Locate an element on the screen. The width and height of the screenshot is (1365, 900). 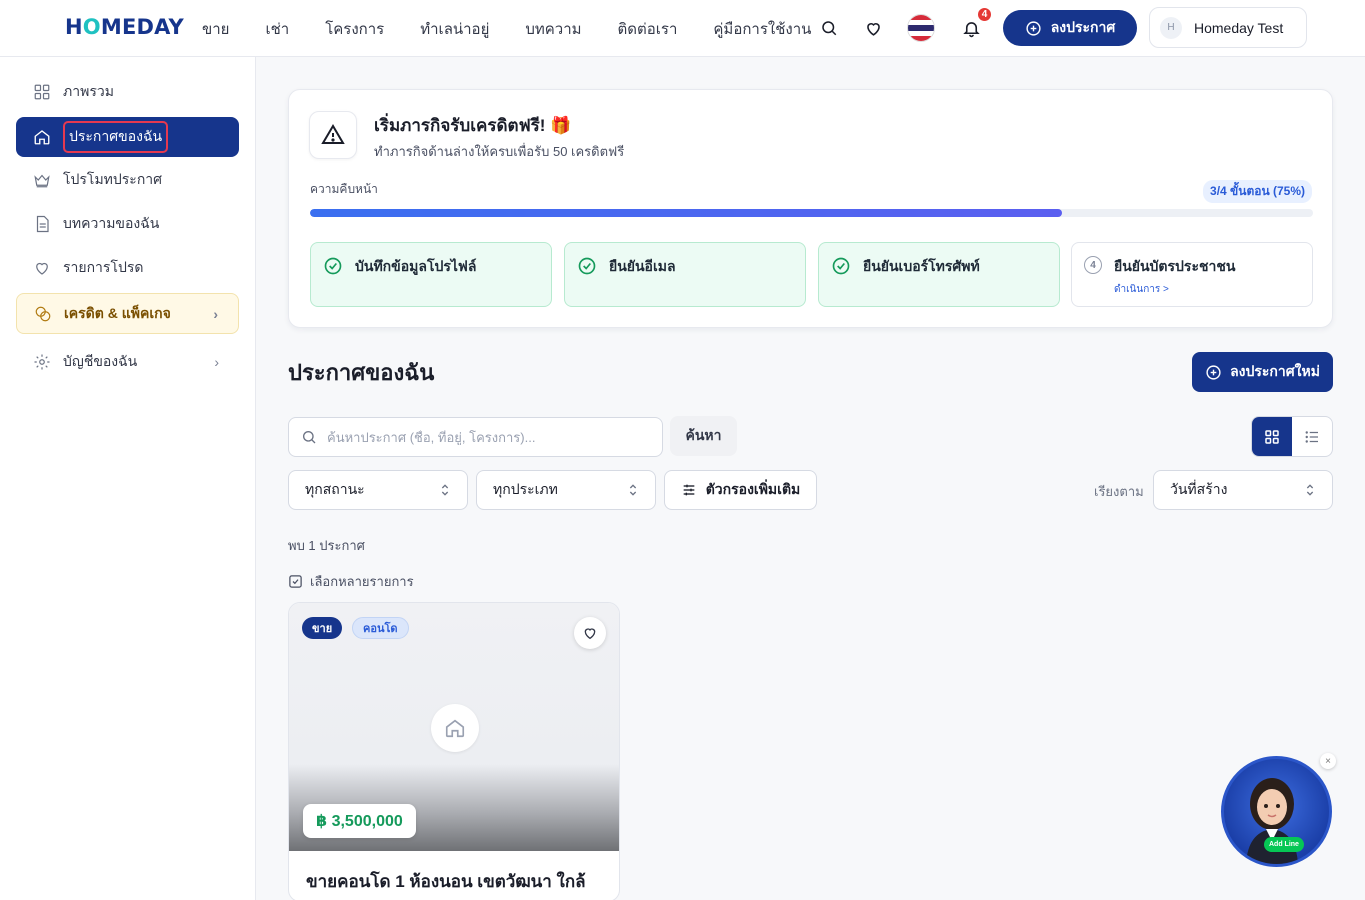
step-label: ยืนยันอีเมล is located at coordinates (642, 266).